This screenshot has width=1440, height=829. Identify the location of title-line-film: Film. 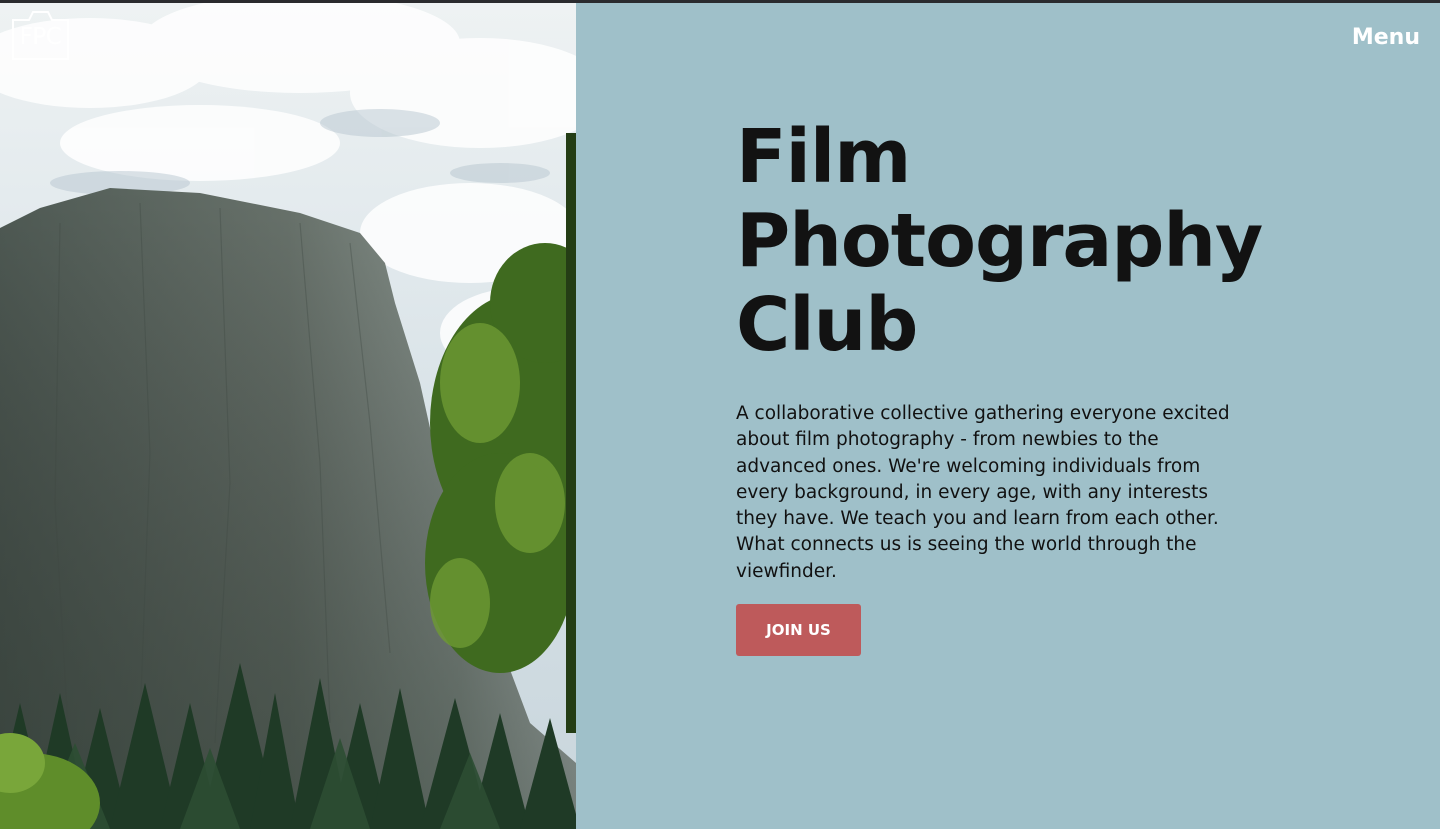
(823, 157).